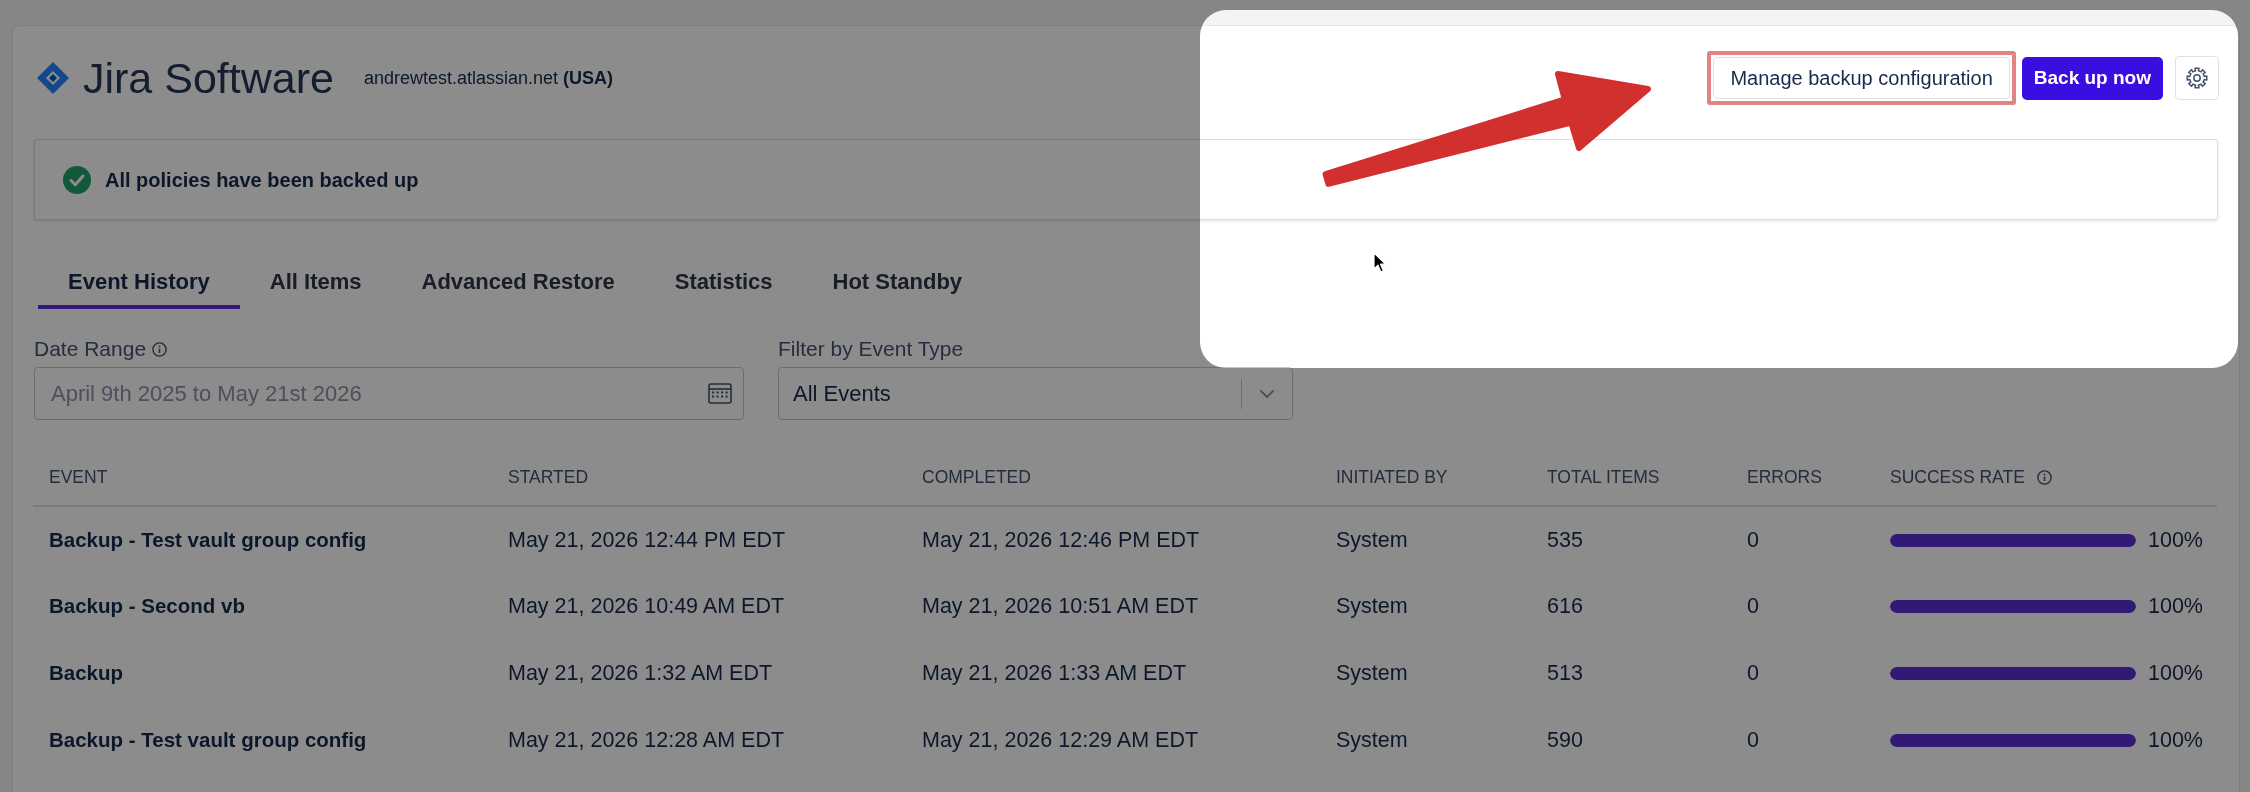  What do you see at coordinates (1113, 539) in the screenshot?
I see `table-cell: May 21, 2026 12:46 PM EDT` at bounding box center [1113, 539].